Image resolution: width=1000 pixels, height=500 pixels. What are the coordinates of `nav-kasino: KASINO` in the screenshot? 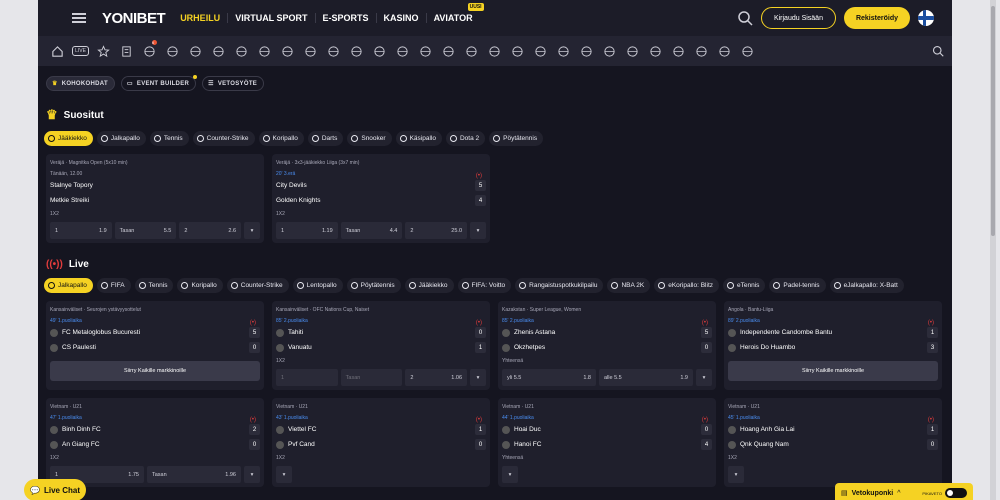 It's located at (400, 18).